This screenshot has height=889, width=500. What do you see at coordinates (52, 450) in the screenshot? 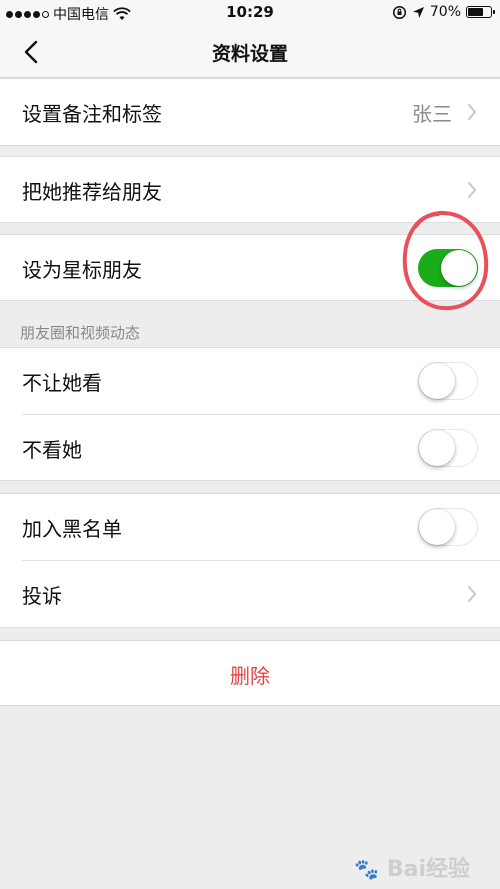
I see `hide-her-moments-label: 不看她` at bounding box center [52, 450].